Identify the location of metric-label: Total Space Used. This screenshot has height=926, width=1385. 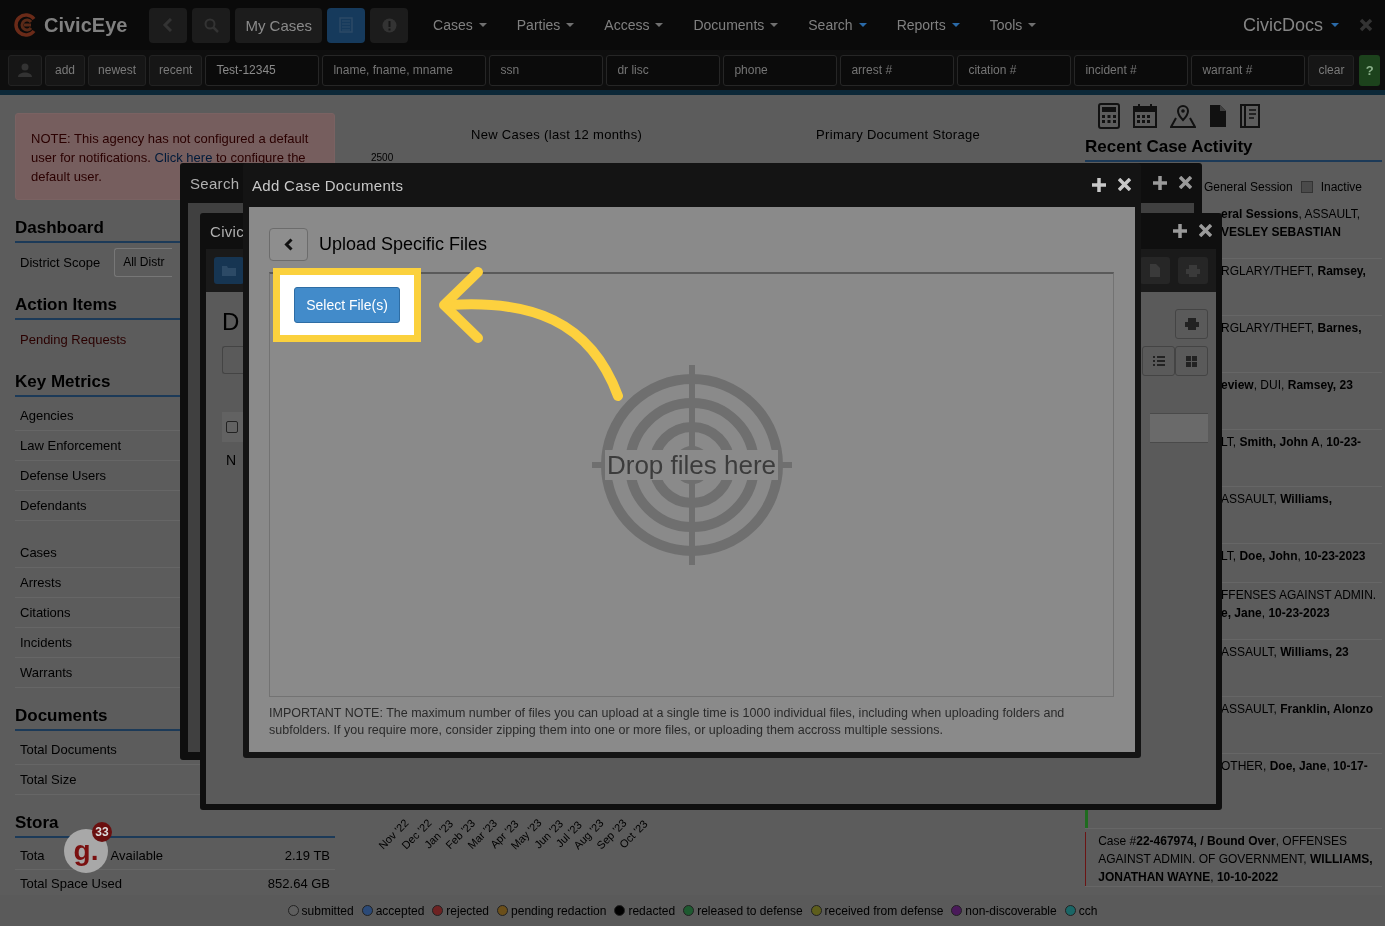
(71, 883).